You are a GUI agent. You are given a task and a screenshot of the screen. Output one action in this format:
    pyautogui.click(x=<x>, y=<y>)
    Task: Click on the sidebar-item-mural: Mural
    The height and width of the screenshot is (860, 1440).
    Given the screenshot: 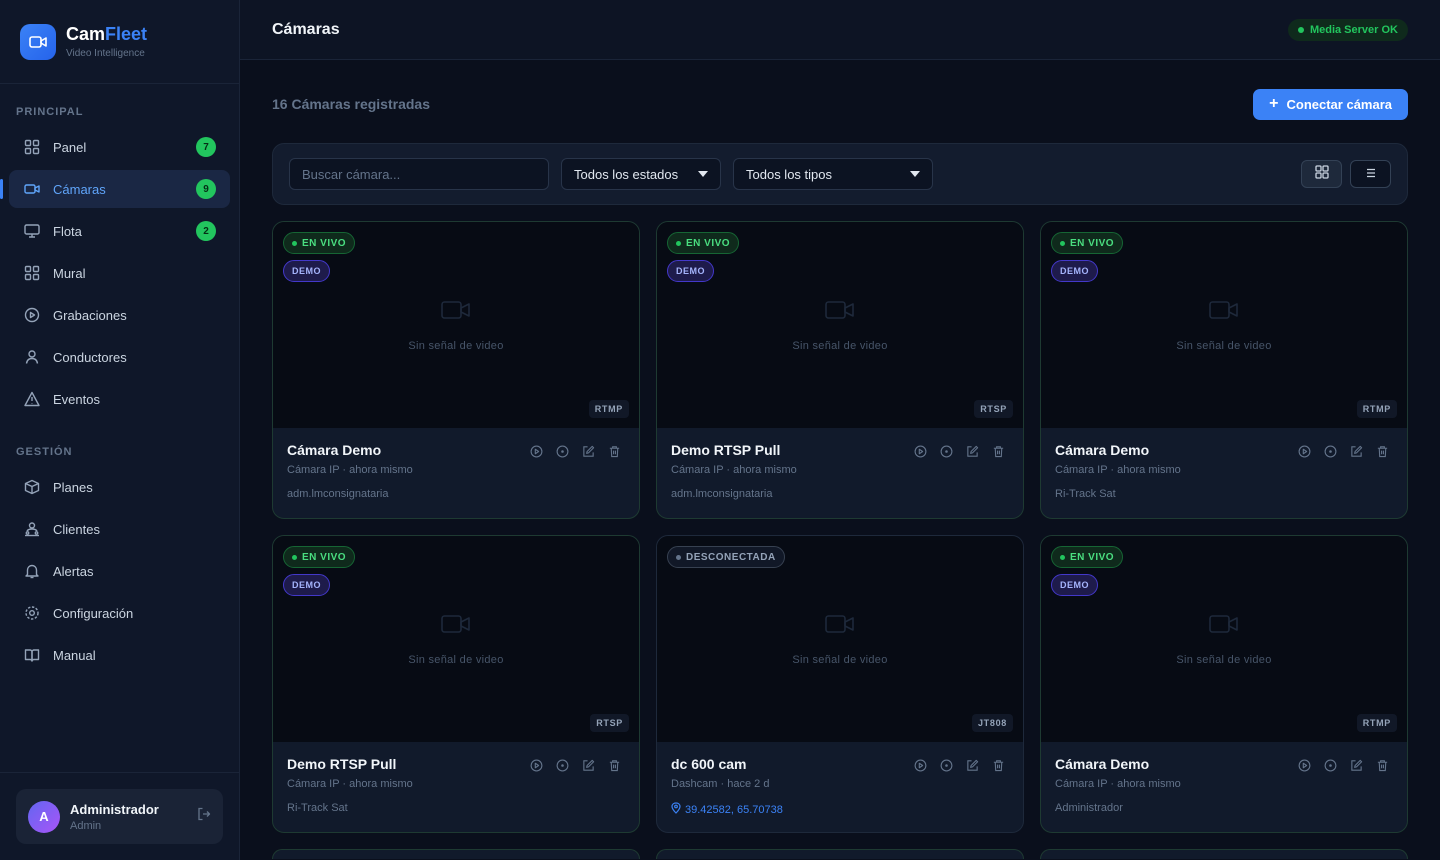 What is the action you would take?
    pyautogui.click(x=119, y=273)
    